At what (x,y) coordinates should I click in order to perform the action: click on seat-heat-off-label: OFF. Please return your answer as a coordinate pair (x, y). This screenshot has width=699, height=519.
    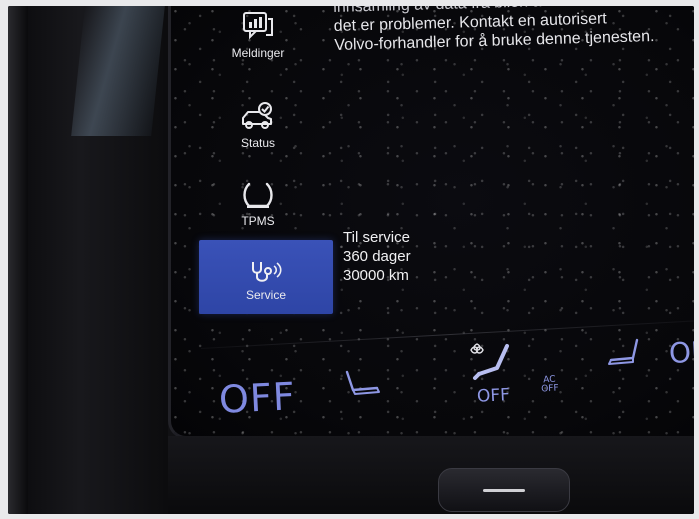
    Looking at the image, I should click on (493, 396).